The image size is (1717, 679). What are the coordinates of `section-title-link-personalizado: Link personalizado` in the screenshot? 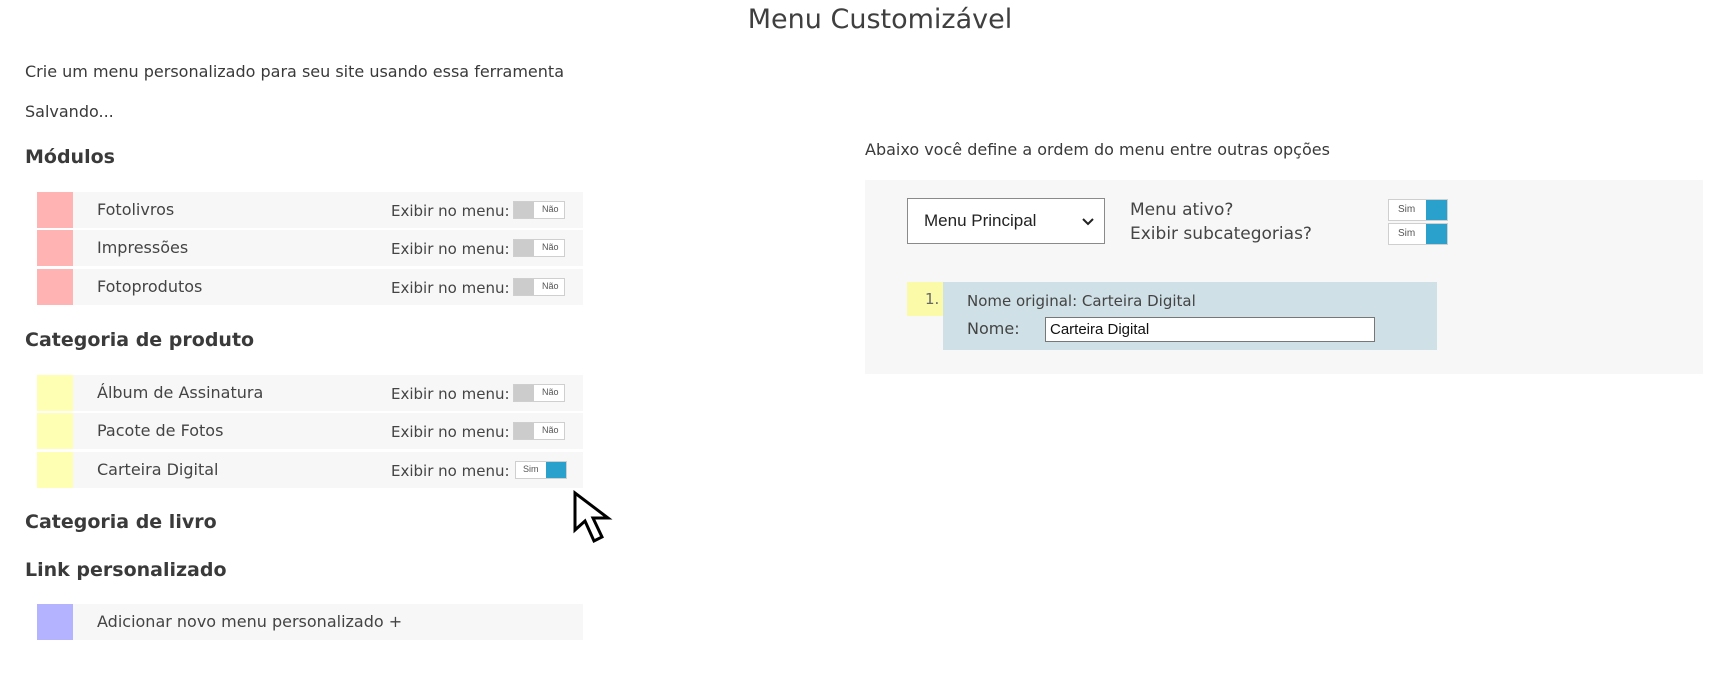 It's located at (126, 570).